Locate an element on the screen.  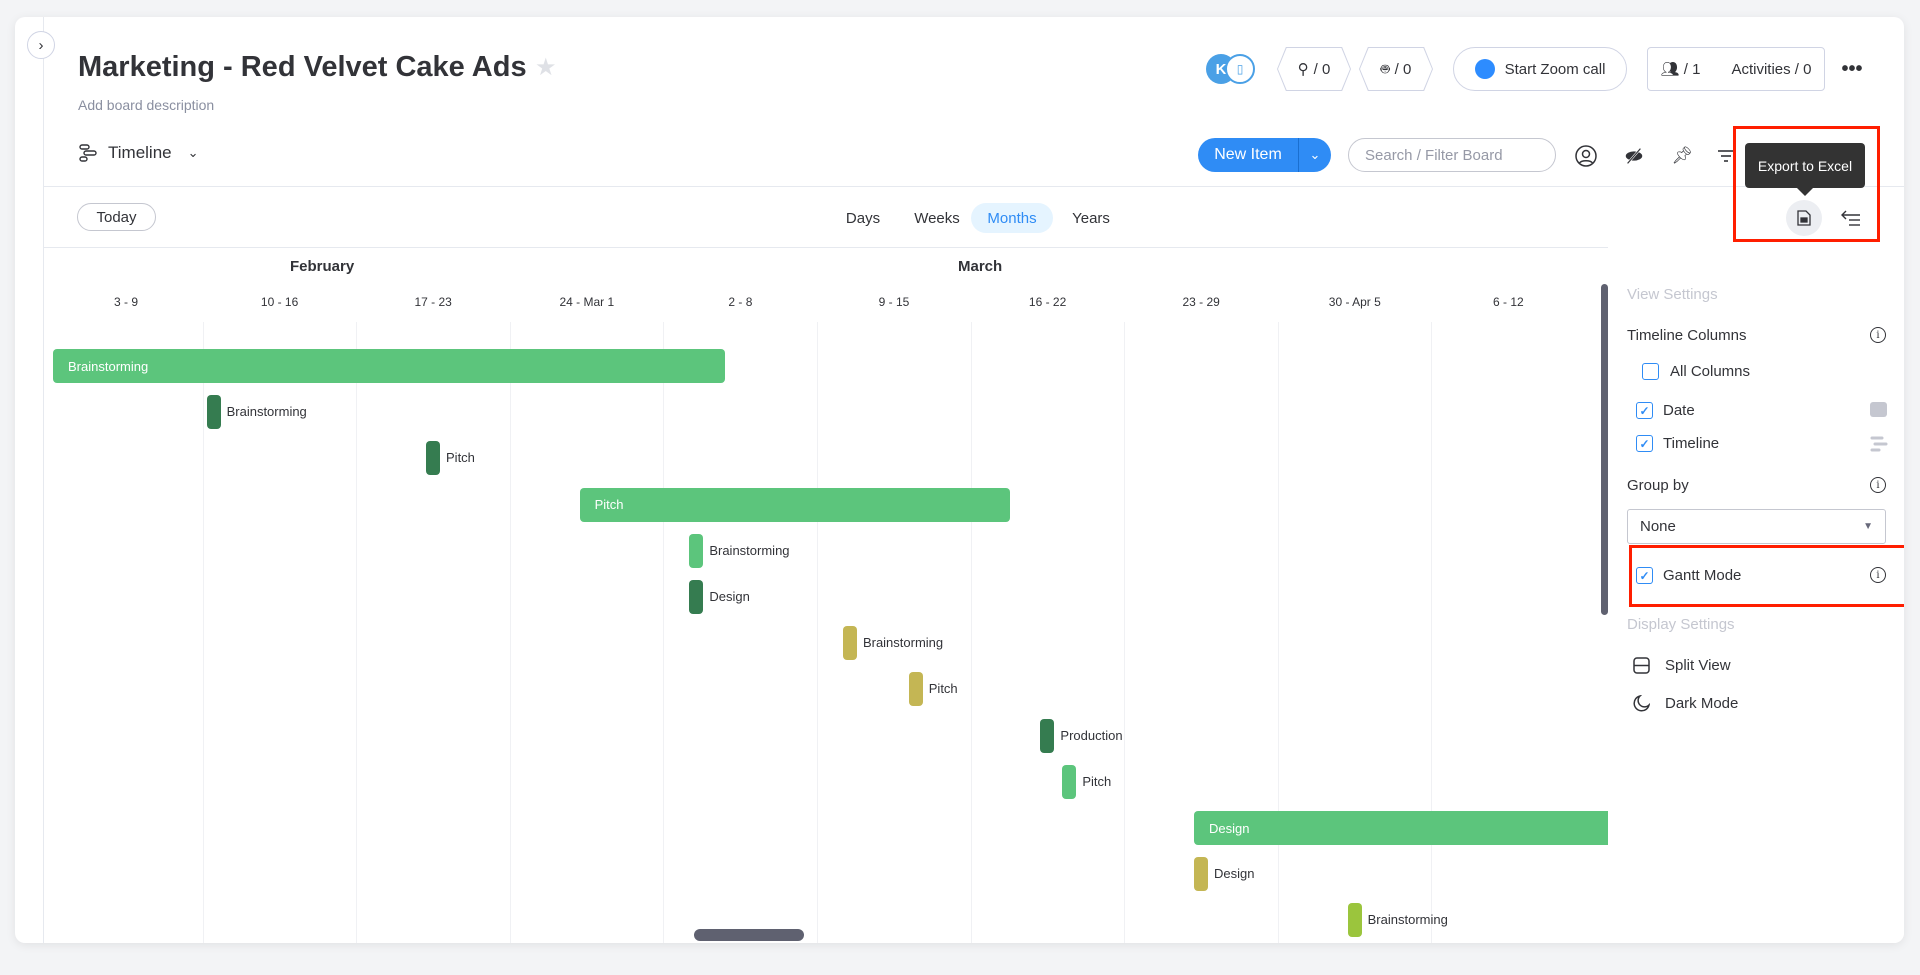
scale-months: Months is located at coordinates (1012, 218).